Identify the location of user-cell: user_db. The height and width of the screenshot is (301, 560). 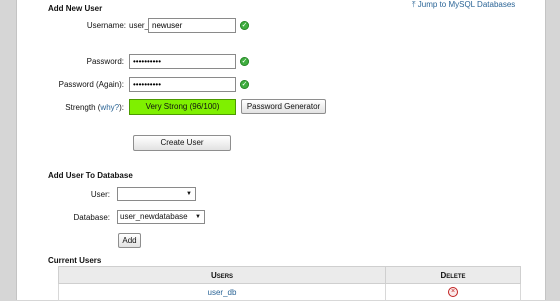
(222, 292).